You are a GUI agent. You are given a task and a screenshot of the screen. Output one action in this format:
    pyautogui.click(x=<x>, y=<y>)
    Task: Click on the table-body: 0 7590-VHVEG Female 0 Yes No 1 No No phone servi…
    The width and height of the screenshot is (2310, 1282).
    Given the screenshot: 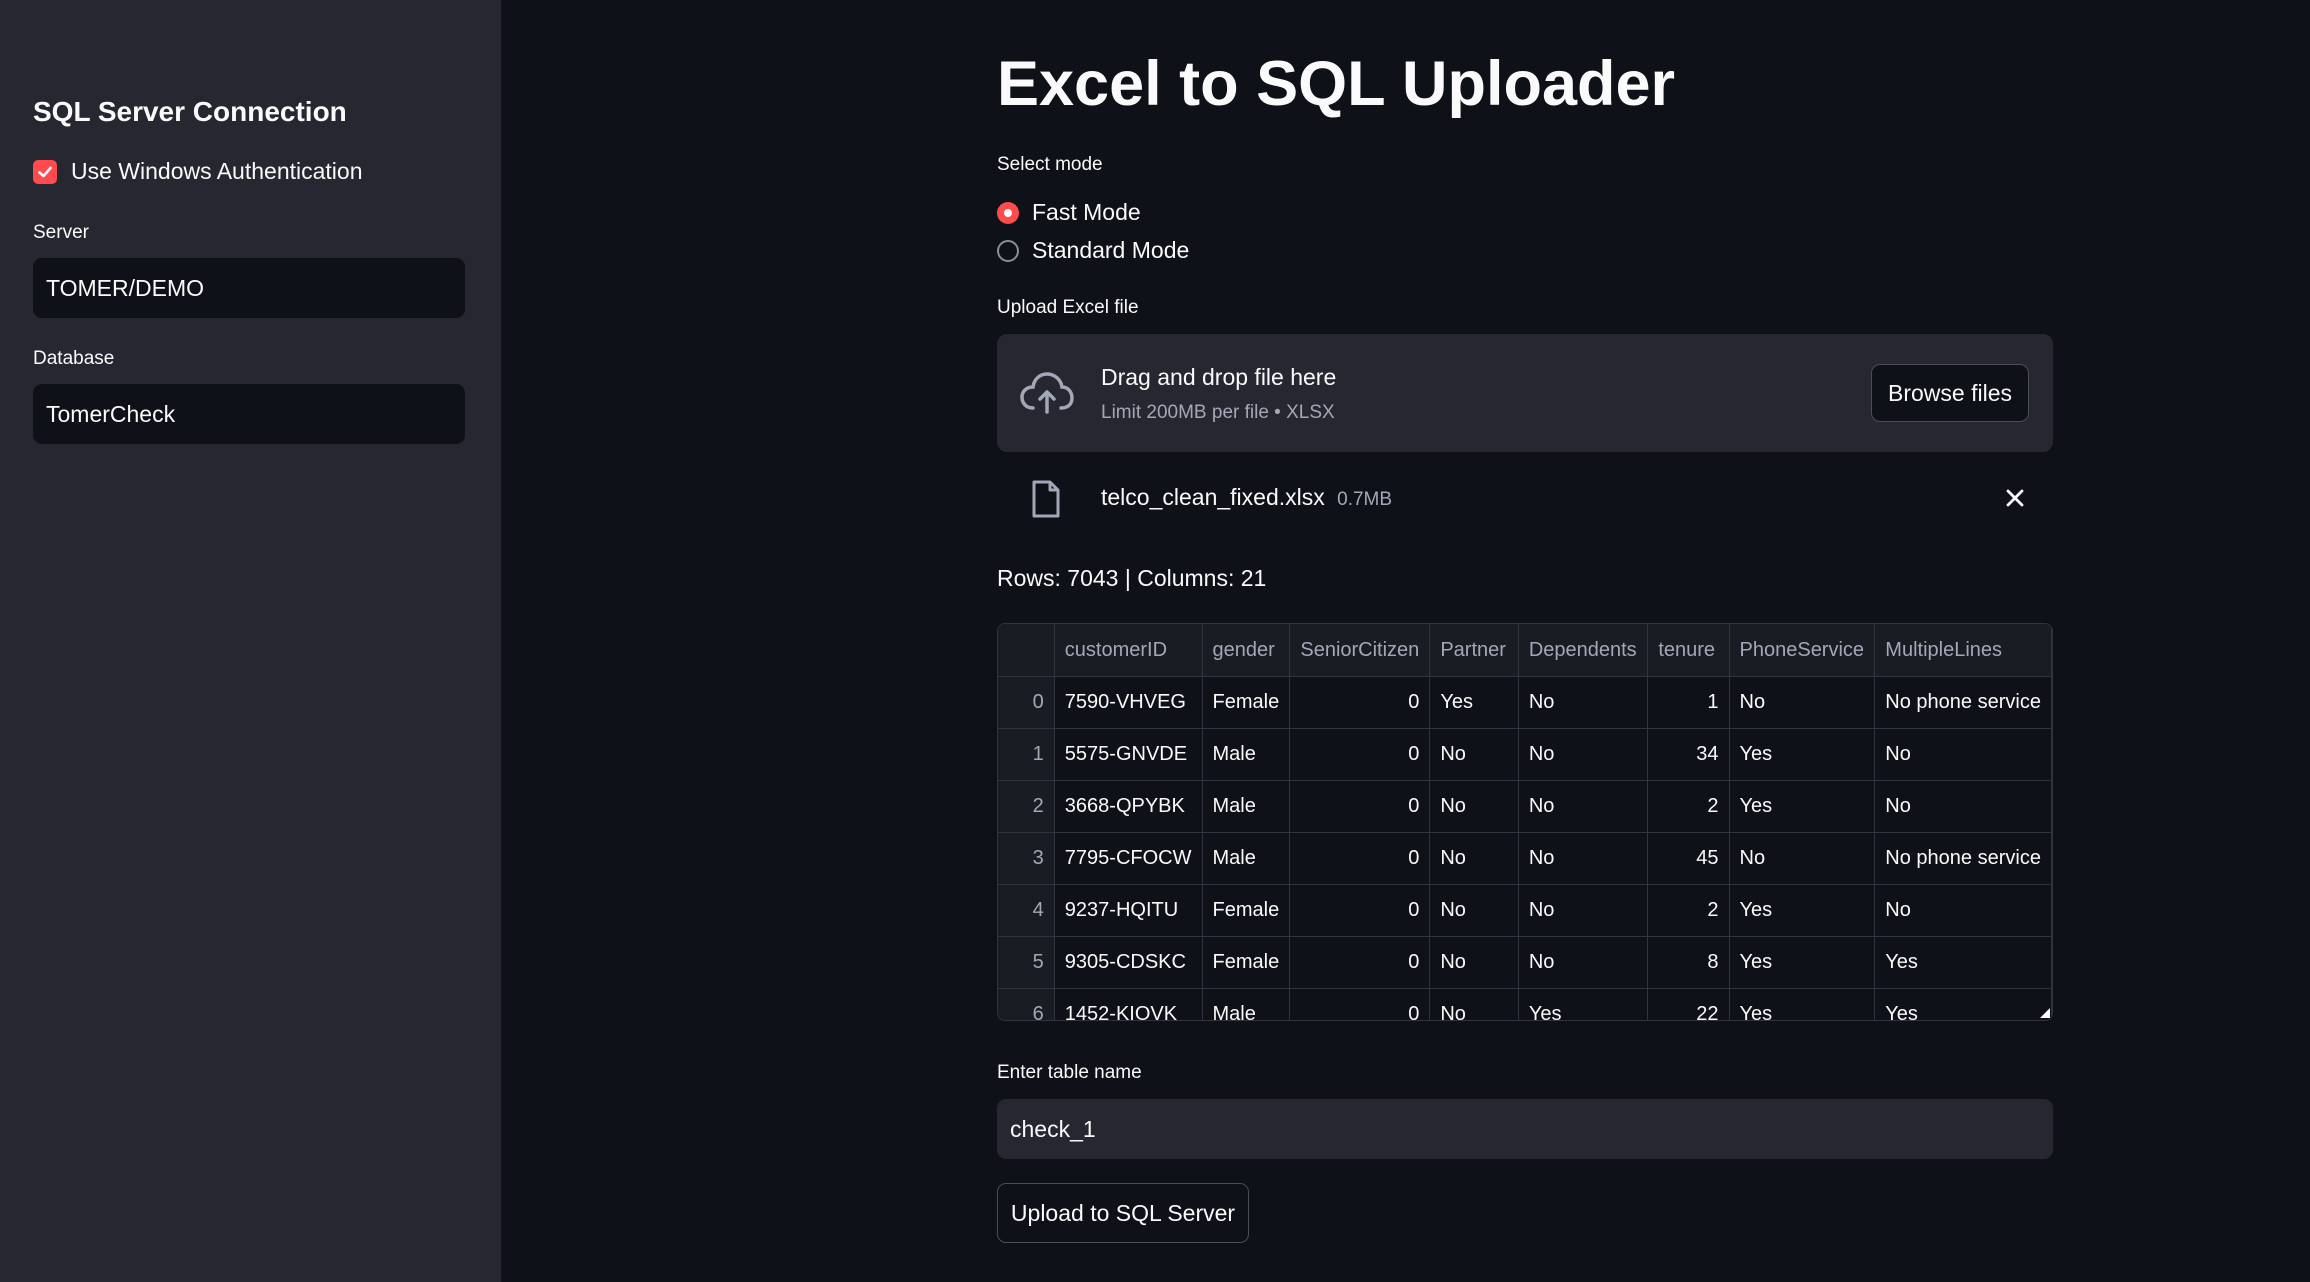 What is the action you would take?
    pyautogui.click(x=1525, y=848)
    